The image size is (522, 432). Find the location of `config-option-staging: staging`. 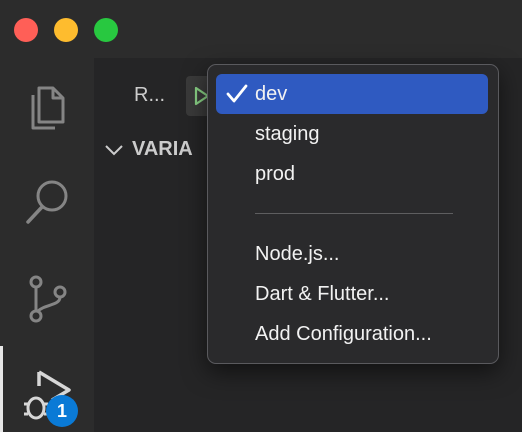

config-option-staging: staging is located at coordinates (352, 134).